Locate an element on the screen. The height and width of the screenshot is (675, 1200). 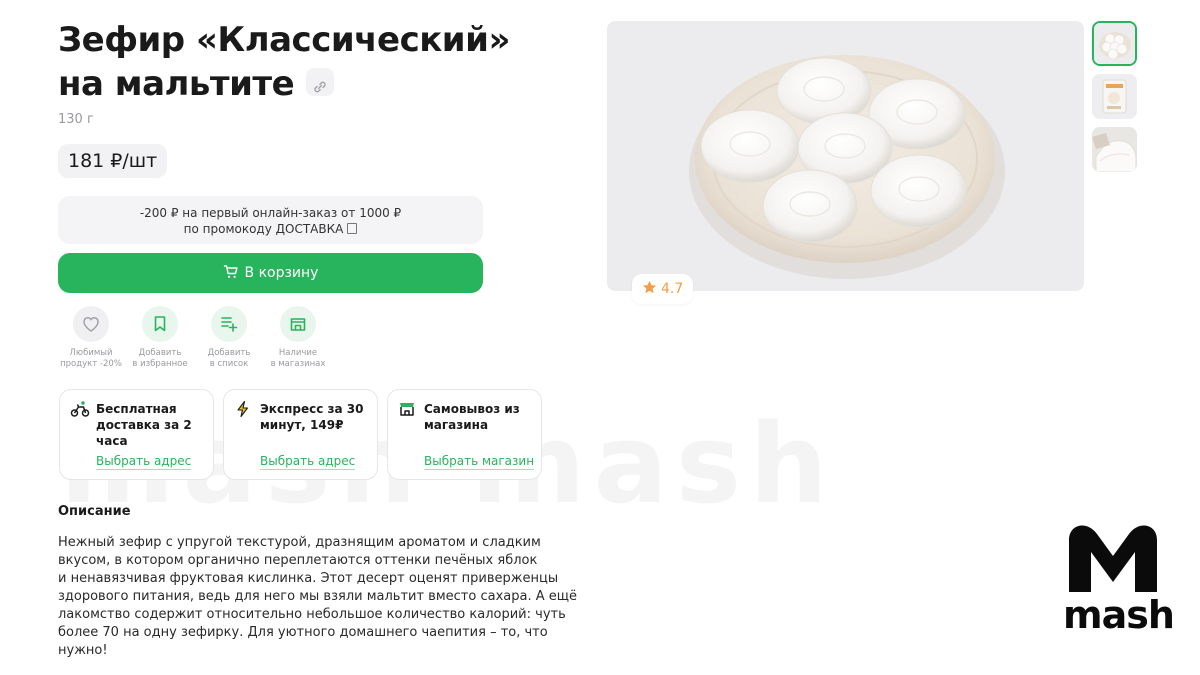
link-icon is located at coordinates (320, 81).